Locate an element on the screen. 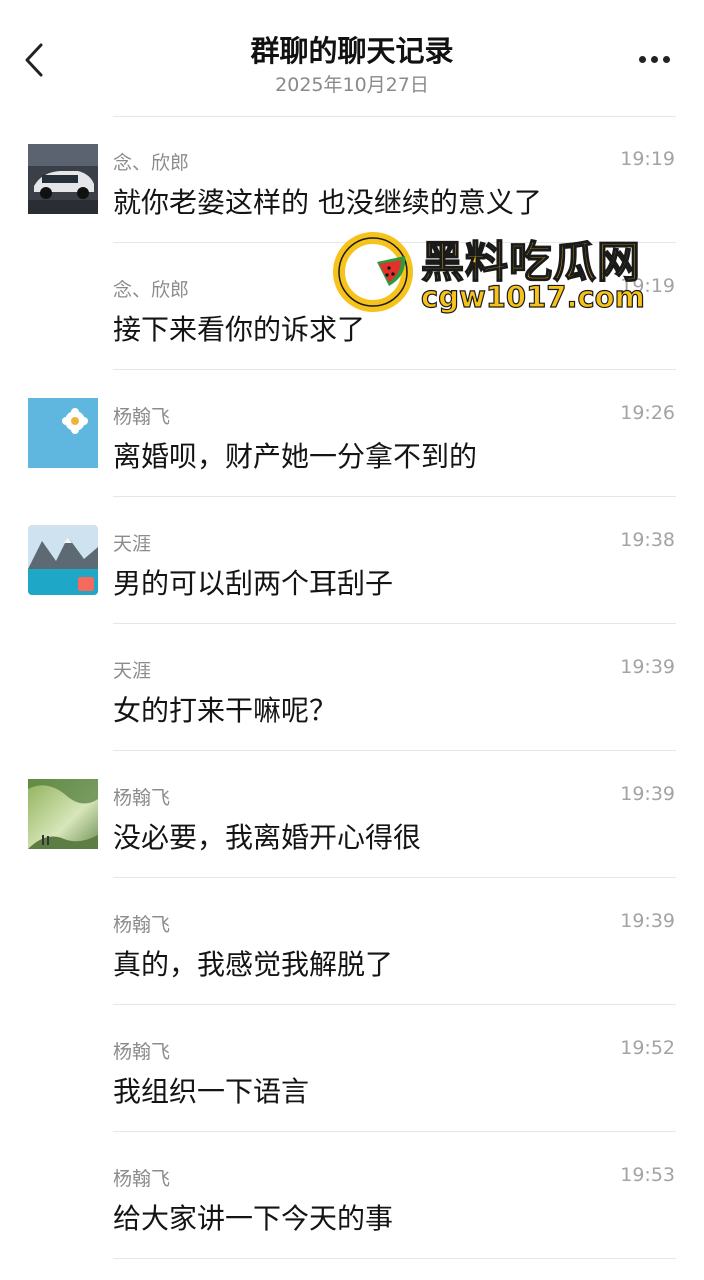 The width and height of the screenshot is (704, 1280). message-time: 19:53 is located at coordinates (647, 1175).